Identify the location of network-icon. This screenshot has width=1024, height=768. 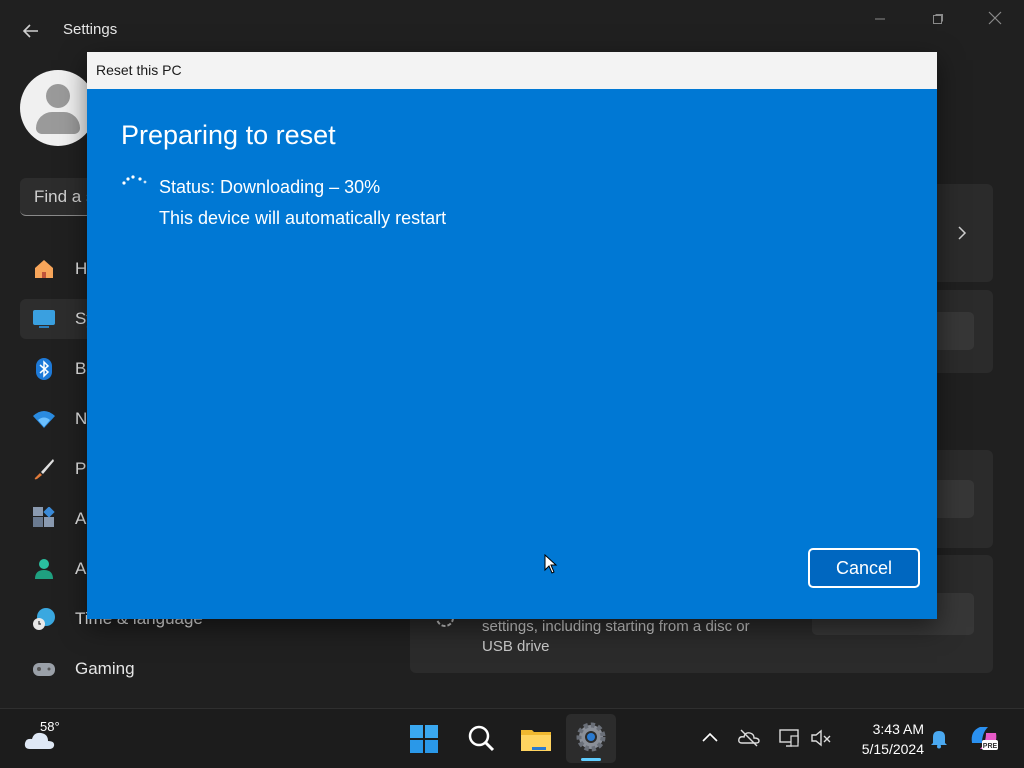
(44, 419).